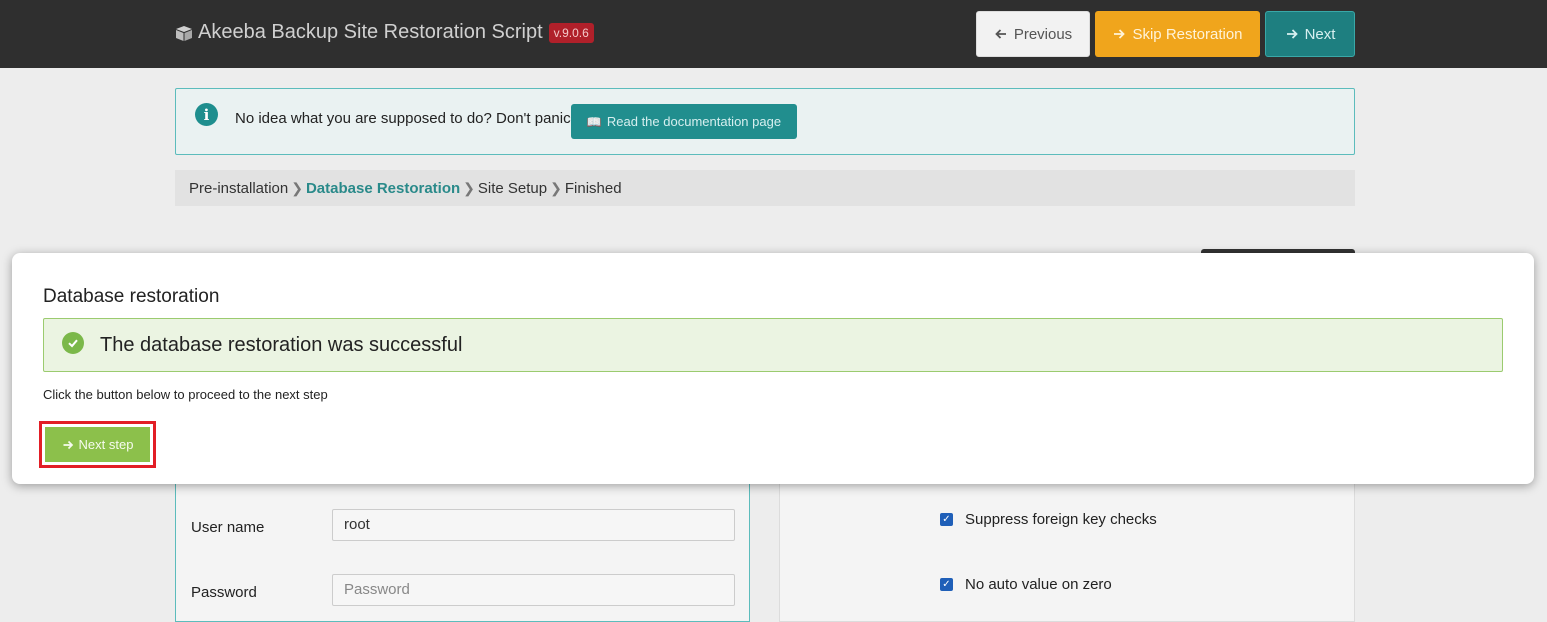 Image resolution: width=1547 pixels, height=622 pixels. I want to click on password-input: Password, so click(533, 590).